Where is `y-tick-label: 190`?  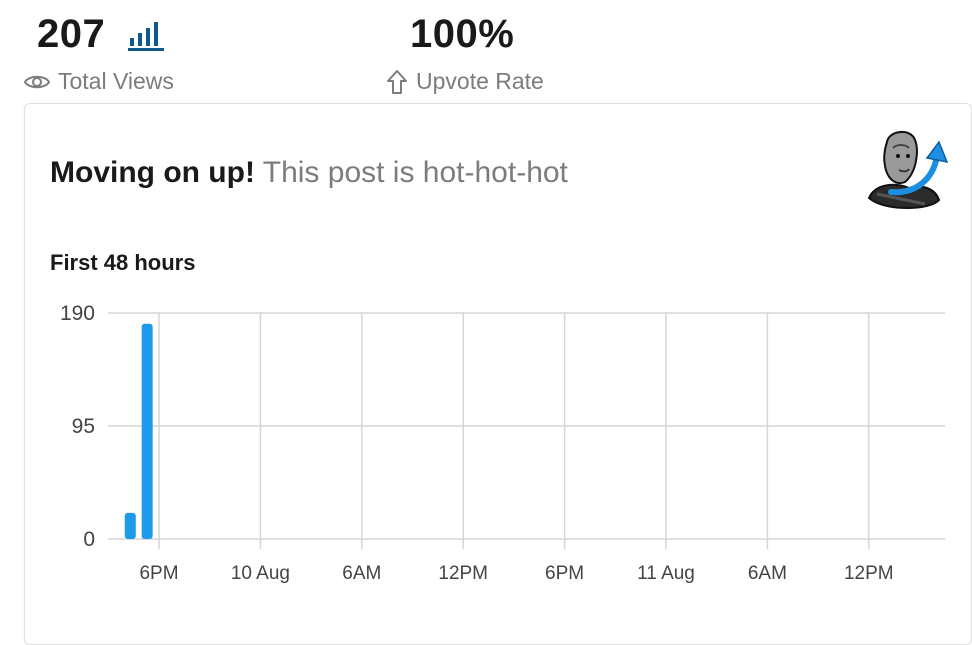
y-tick-label: 190 is located at coordinates (77, 313).